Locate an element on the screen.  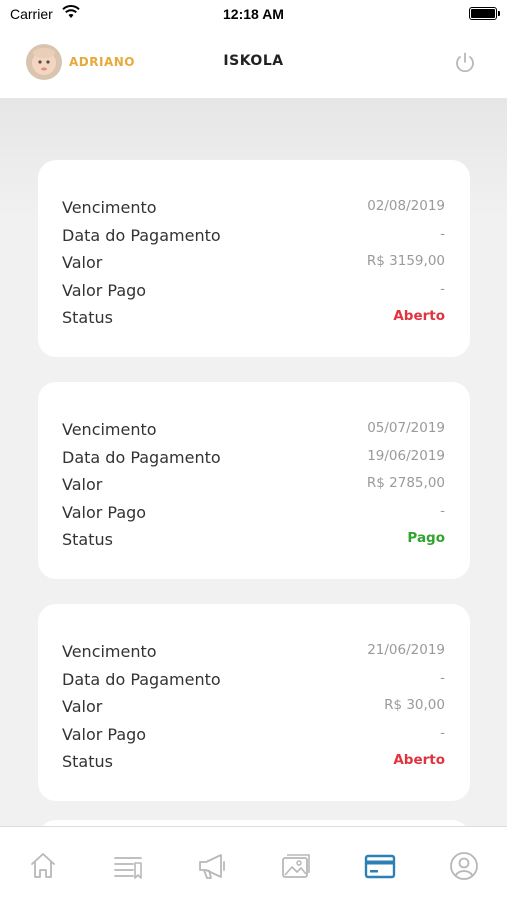
due-value: 05/07/2019 is located at coordinates (406, 428).